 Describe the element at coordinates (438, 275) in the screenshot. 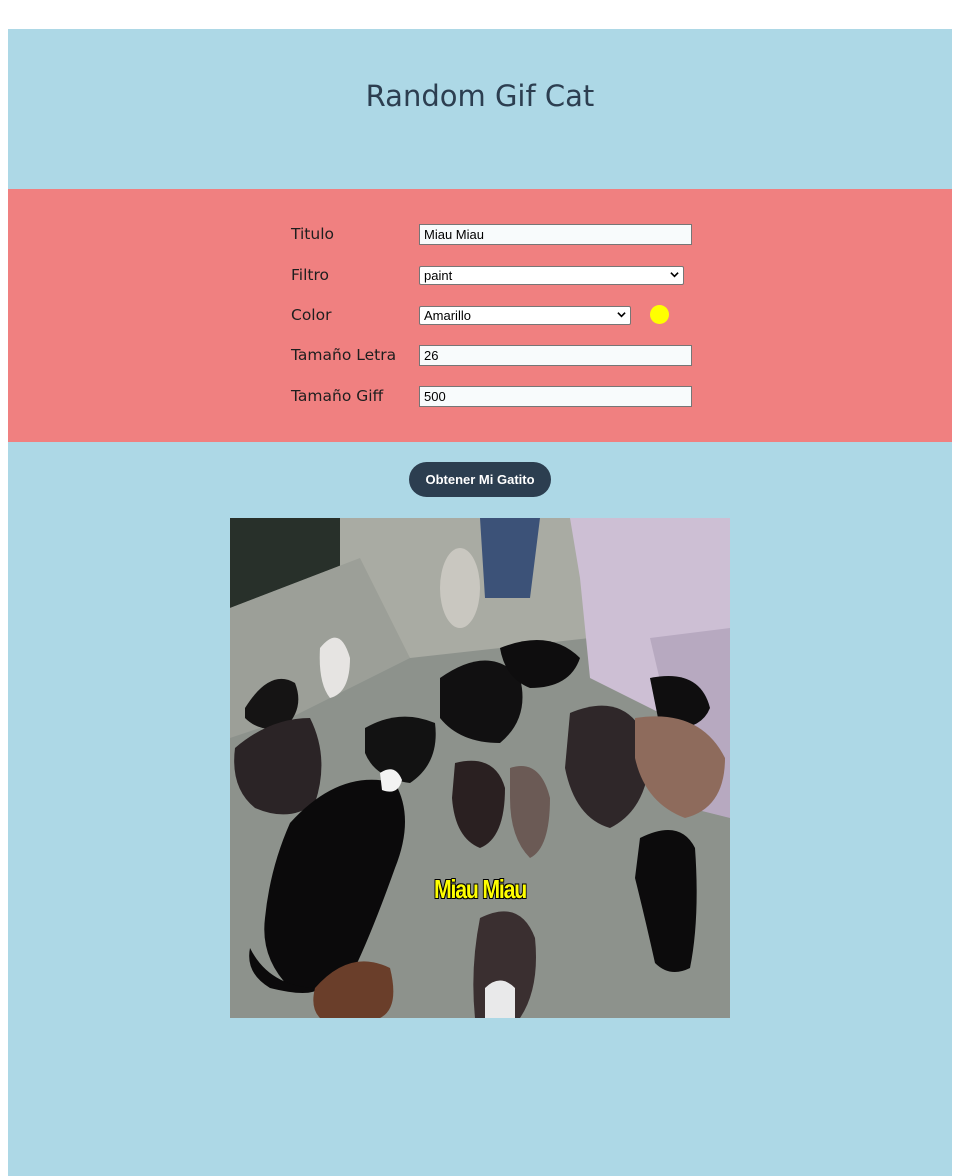

I see `filtro-selected-value: paint` at that location.